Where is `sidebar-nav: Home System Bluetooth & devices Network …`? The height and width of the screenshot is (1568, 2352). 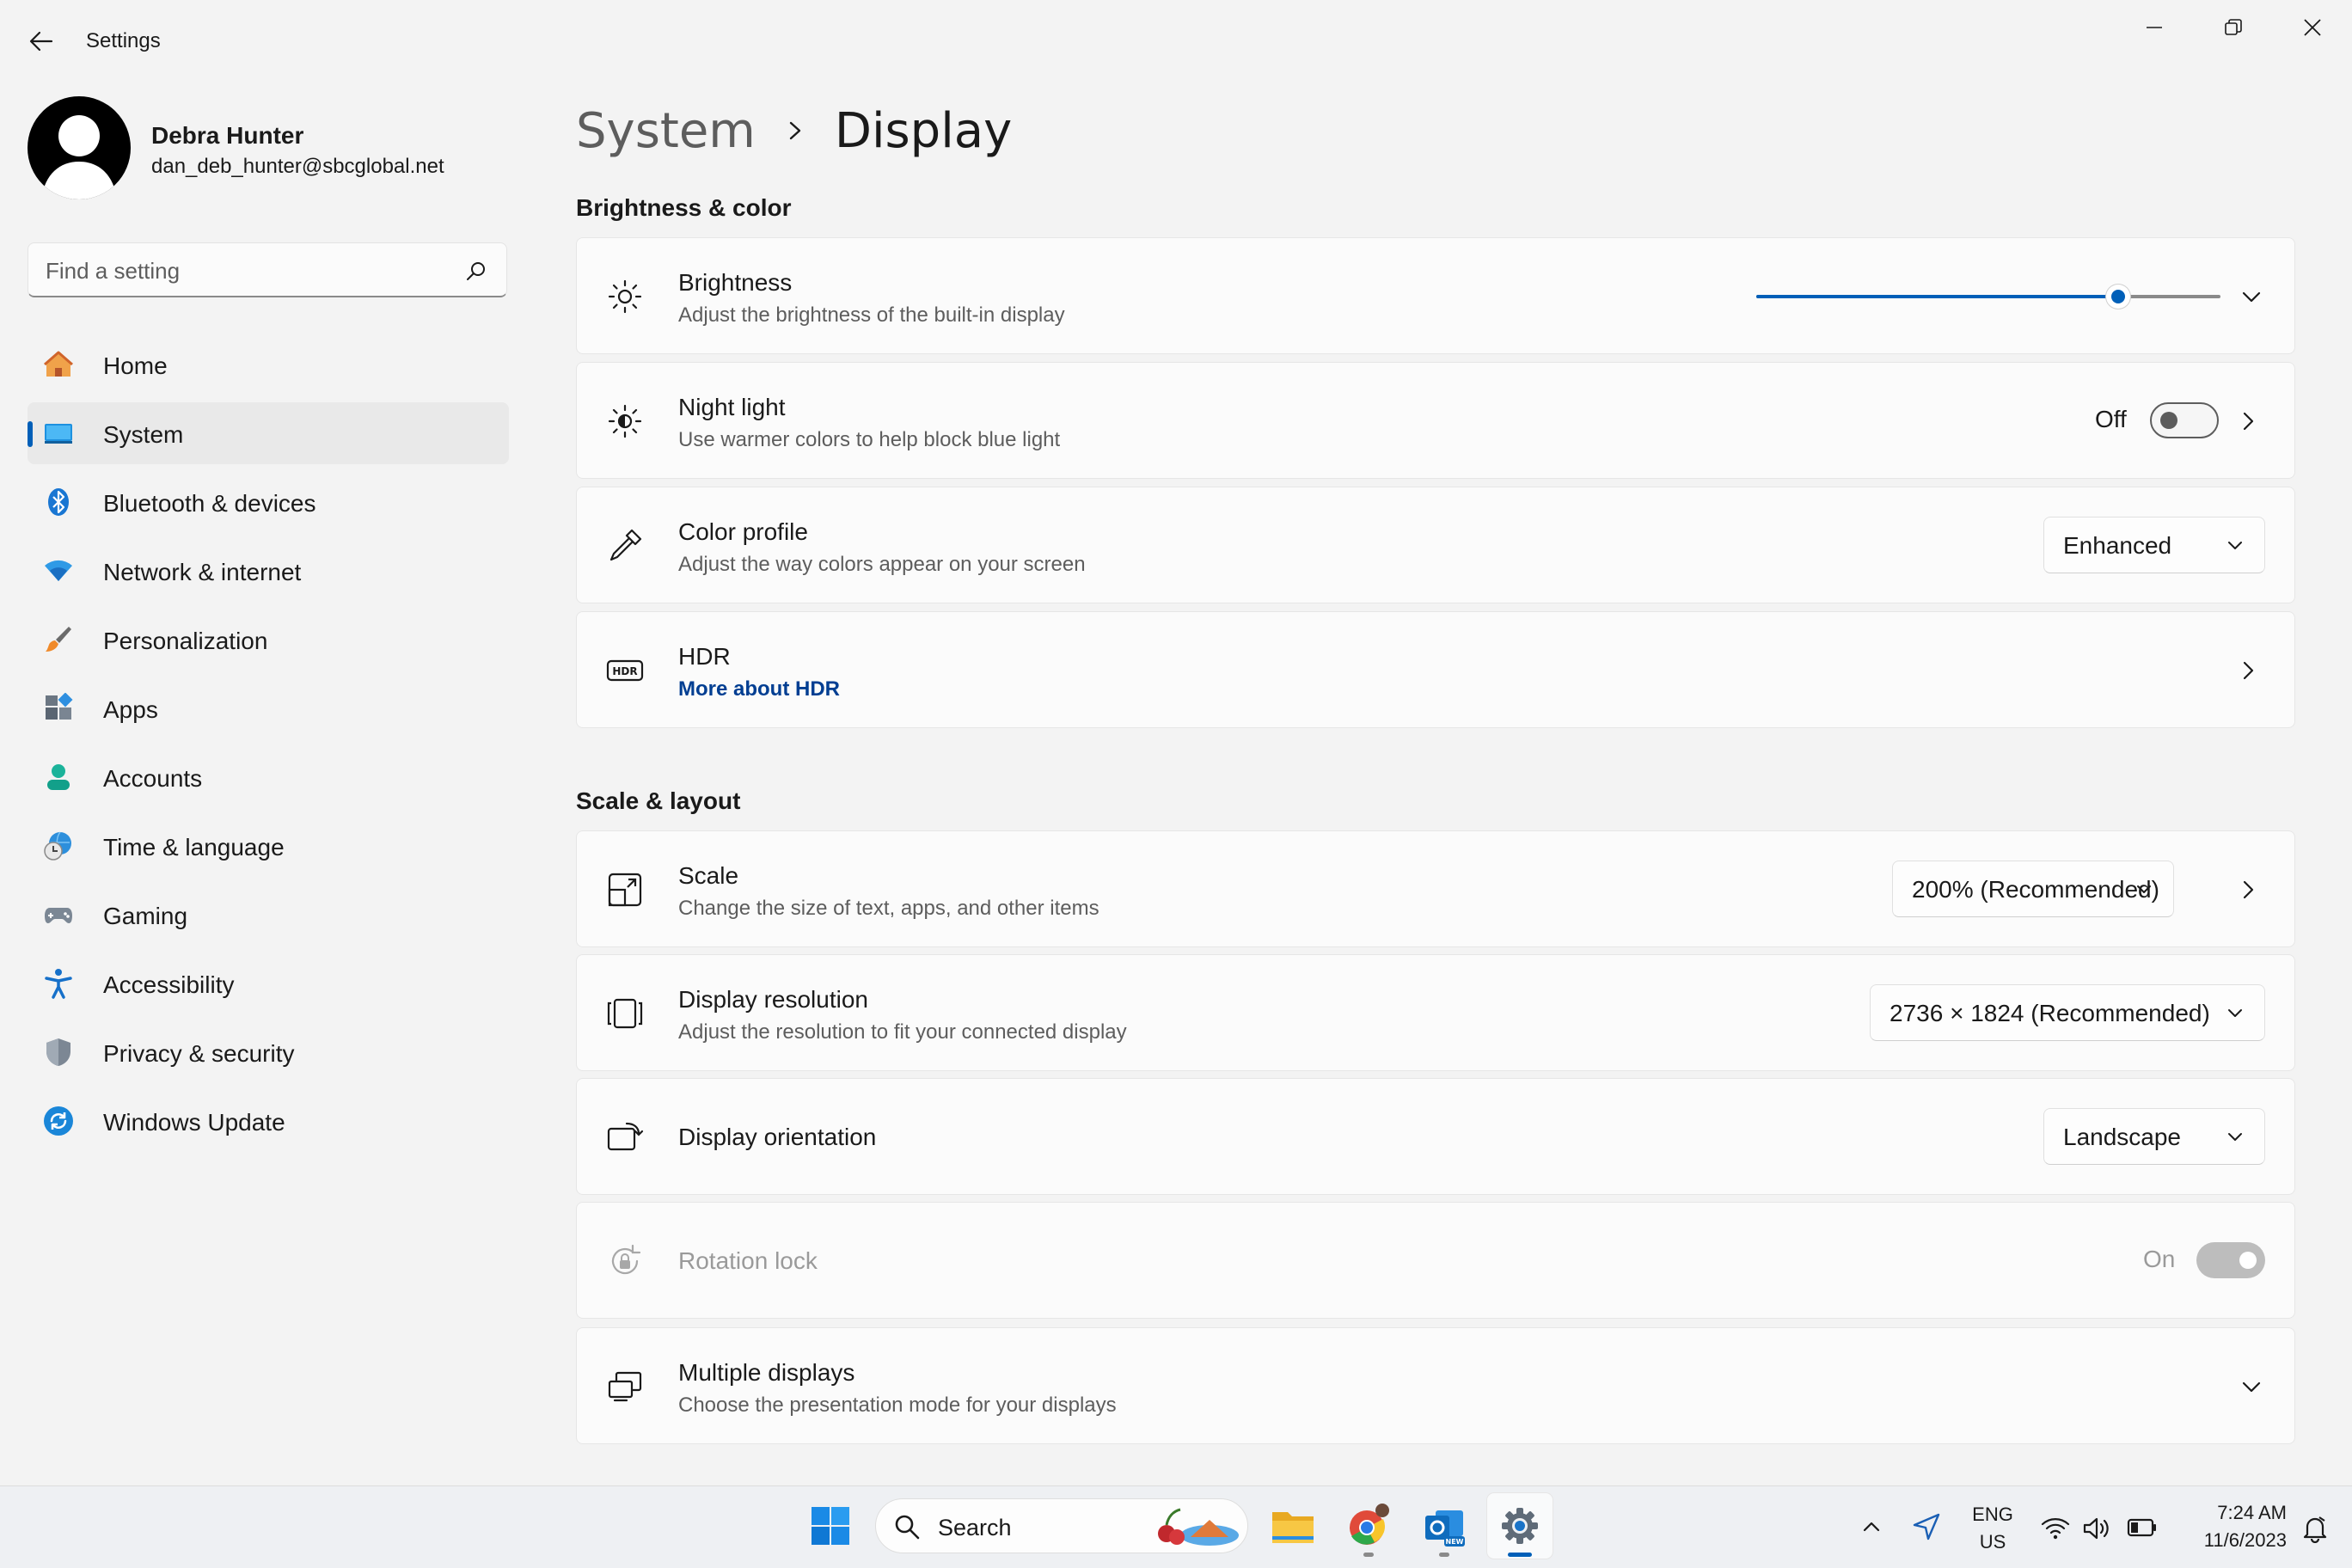
sidebar-nav: Home System Bluetooth & devices Network … is located at coordinates (268, 746).